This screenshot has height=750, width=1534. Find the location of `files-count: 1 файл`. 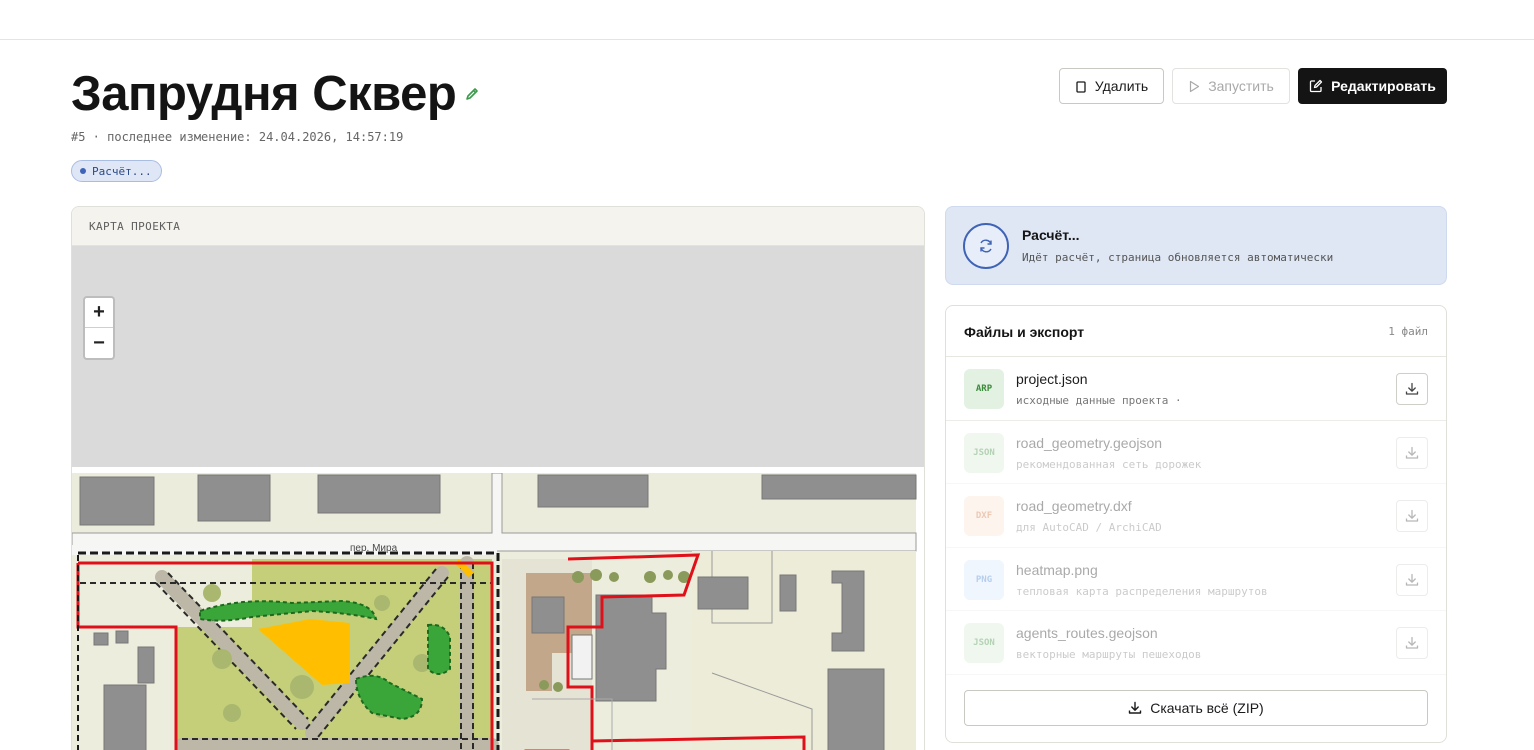

files-count: 1 файл is located at coordinates (1408, 331).